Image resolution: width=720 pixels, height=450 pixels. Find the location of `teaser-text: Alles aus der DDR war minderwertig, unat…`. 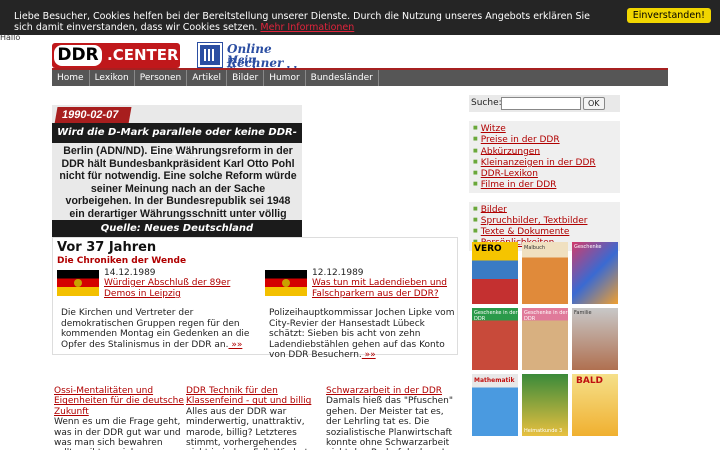

teaser-text: Alles aus der DDR war minderwertig, unat… is located at coordinates (247, 428).